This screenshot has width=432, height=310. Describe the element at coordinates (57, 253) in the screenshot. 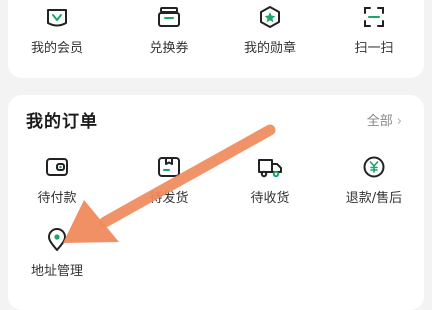

I see `address-management-button: 地址管理` at that location.